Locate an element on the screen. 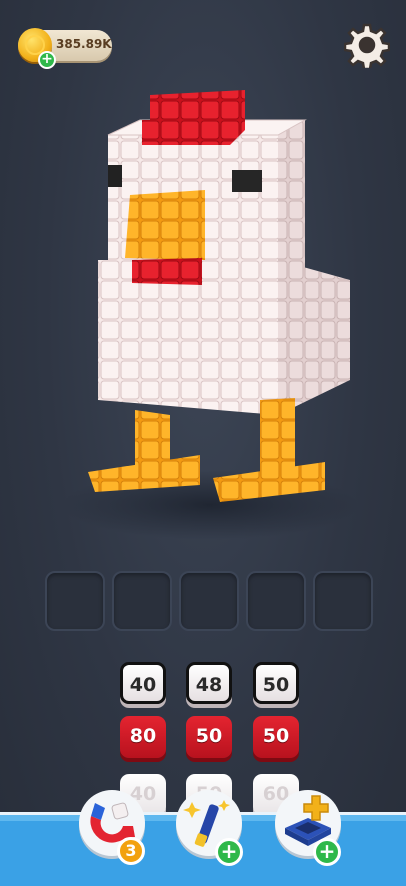 The image size is (406, 886). currency-amount: 385.89K is located at coordinates (84, 44).